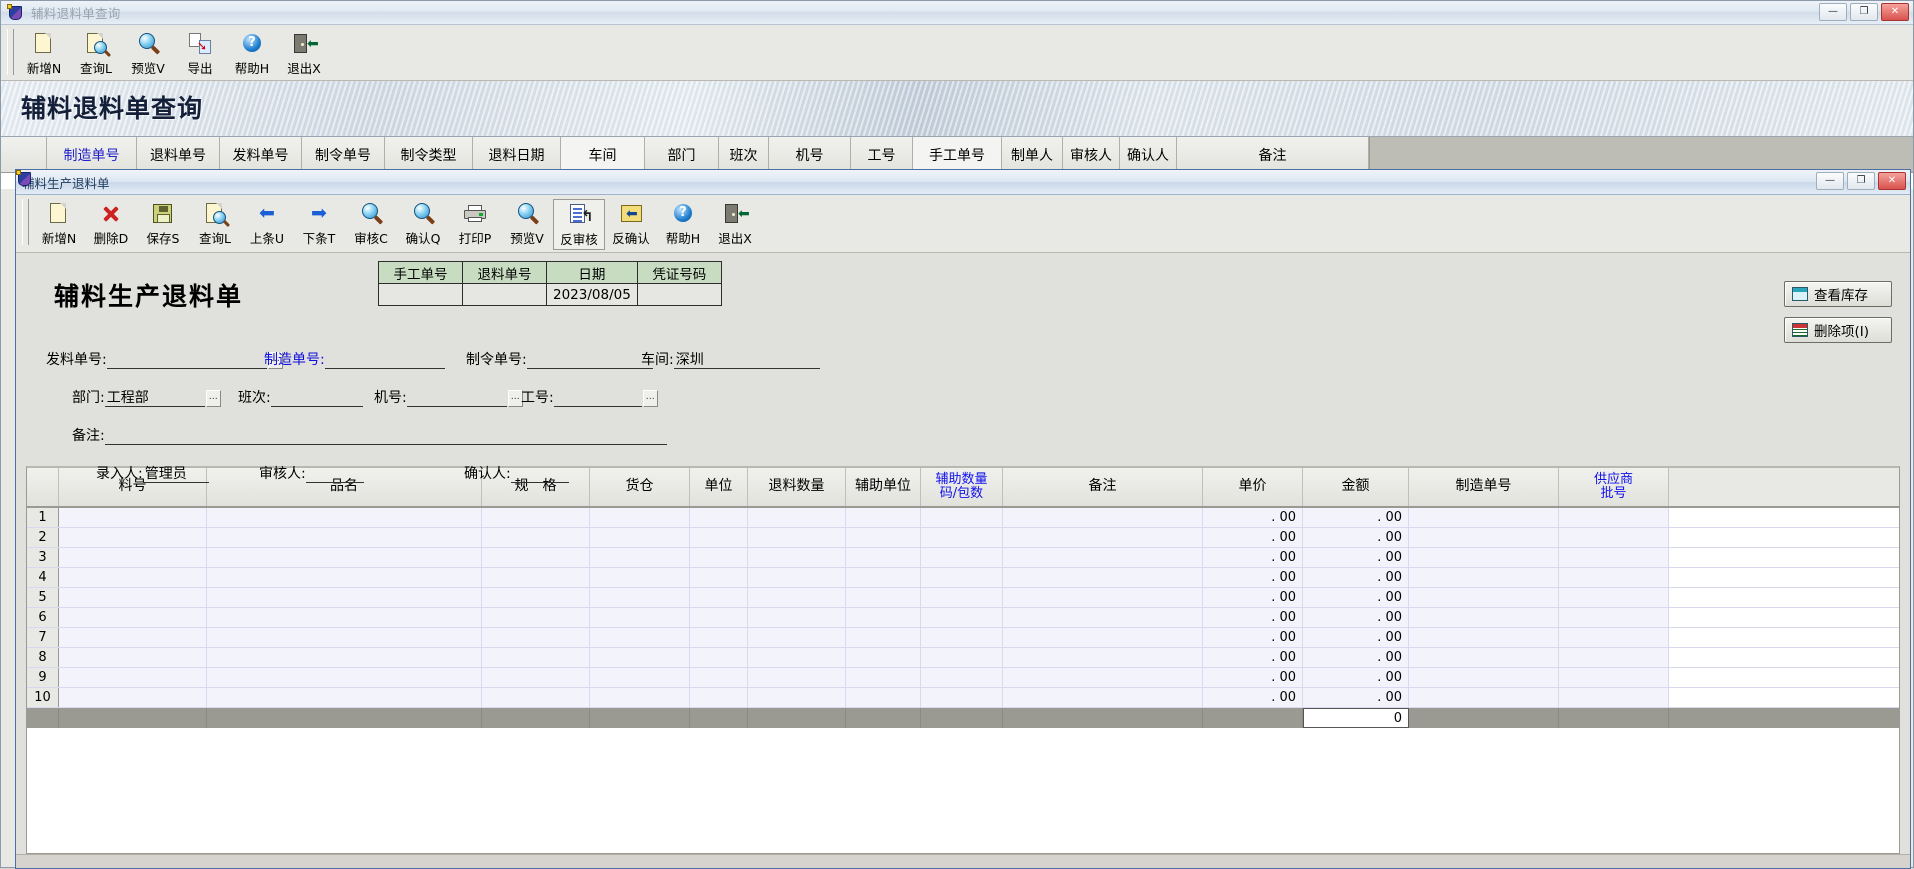  Describe the element at coordinates (1273, 154) in the screenshot. I see `outer-grid-column-header: 备注` at that location.